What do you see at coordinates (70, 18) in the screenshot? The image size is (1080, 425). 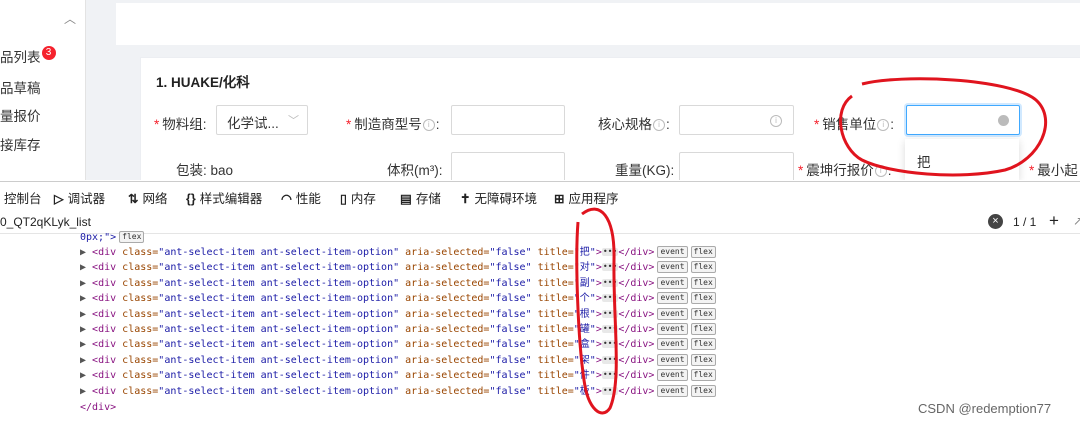 I see `chevron-up-icon: ︿` at bounding box center [70, 18].